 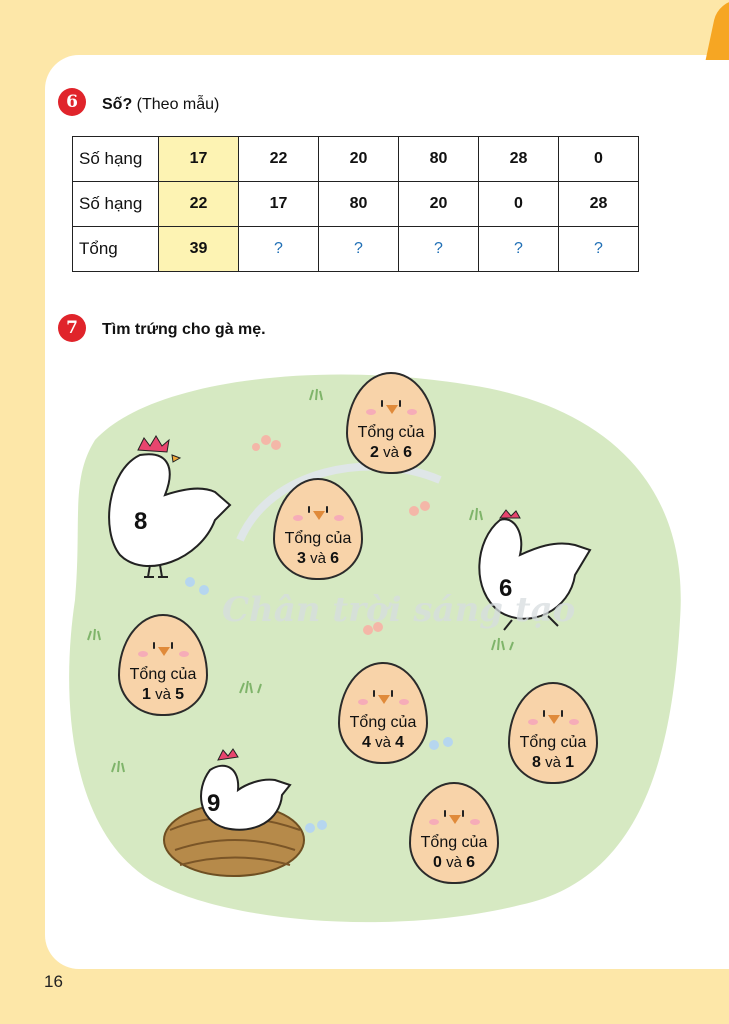 I want to click on hen-number-label: 8, so click(x=141, y=521).